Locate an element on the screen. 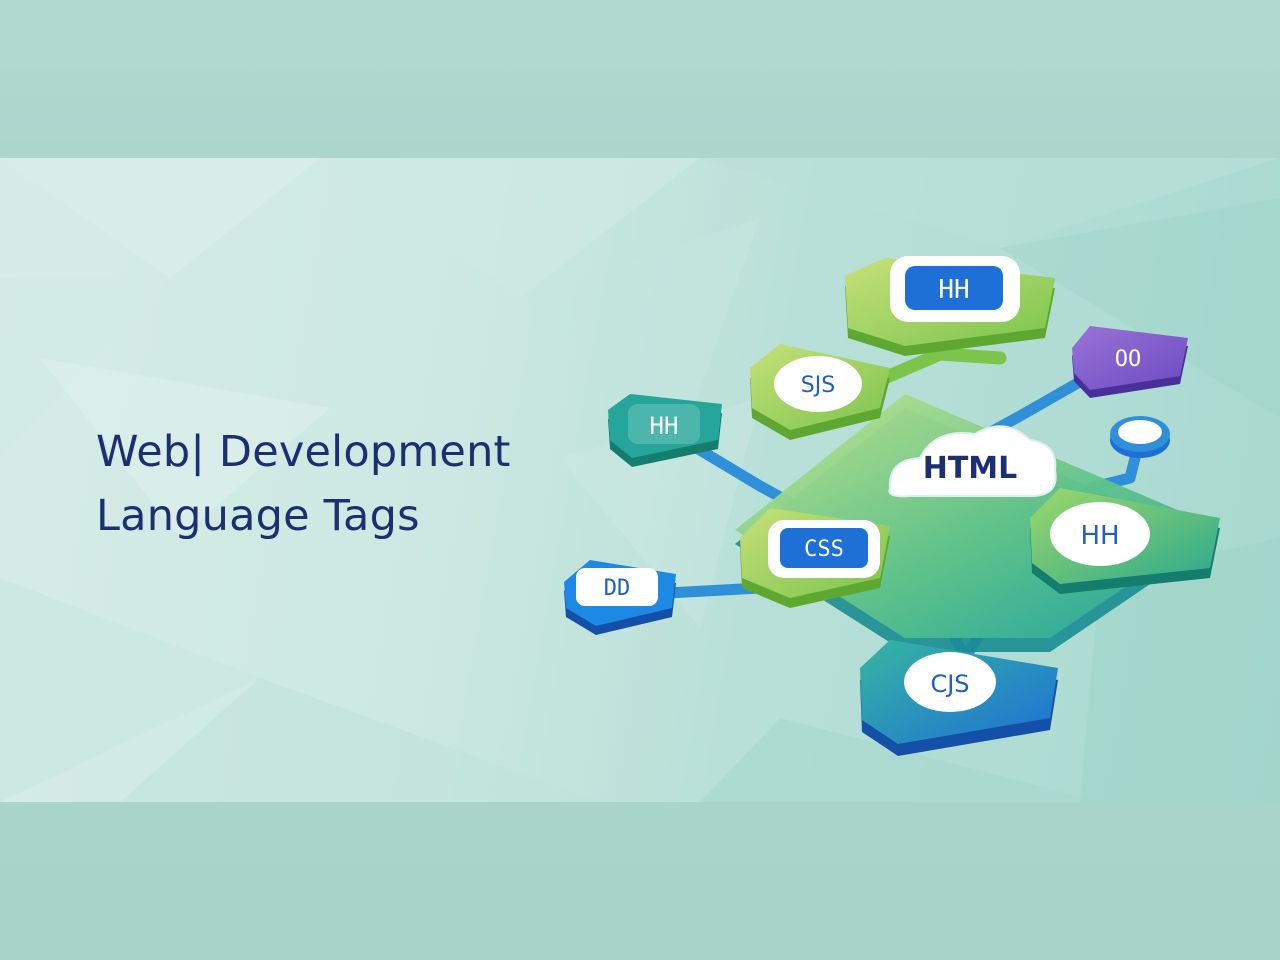 The width and height of the screenshot is (1280, 960). tag-node-bottom-glyph: CJS is located at coordinates (949, 684).